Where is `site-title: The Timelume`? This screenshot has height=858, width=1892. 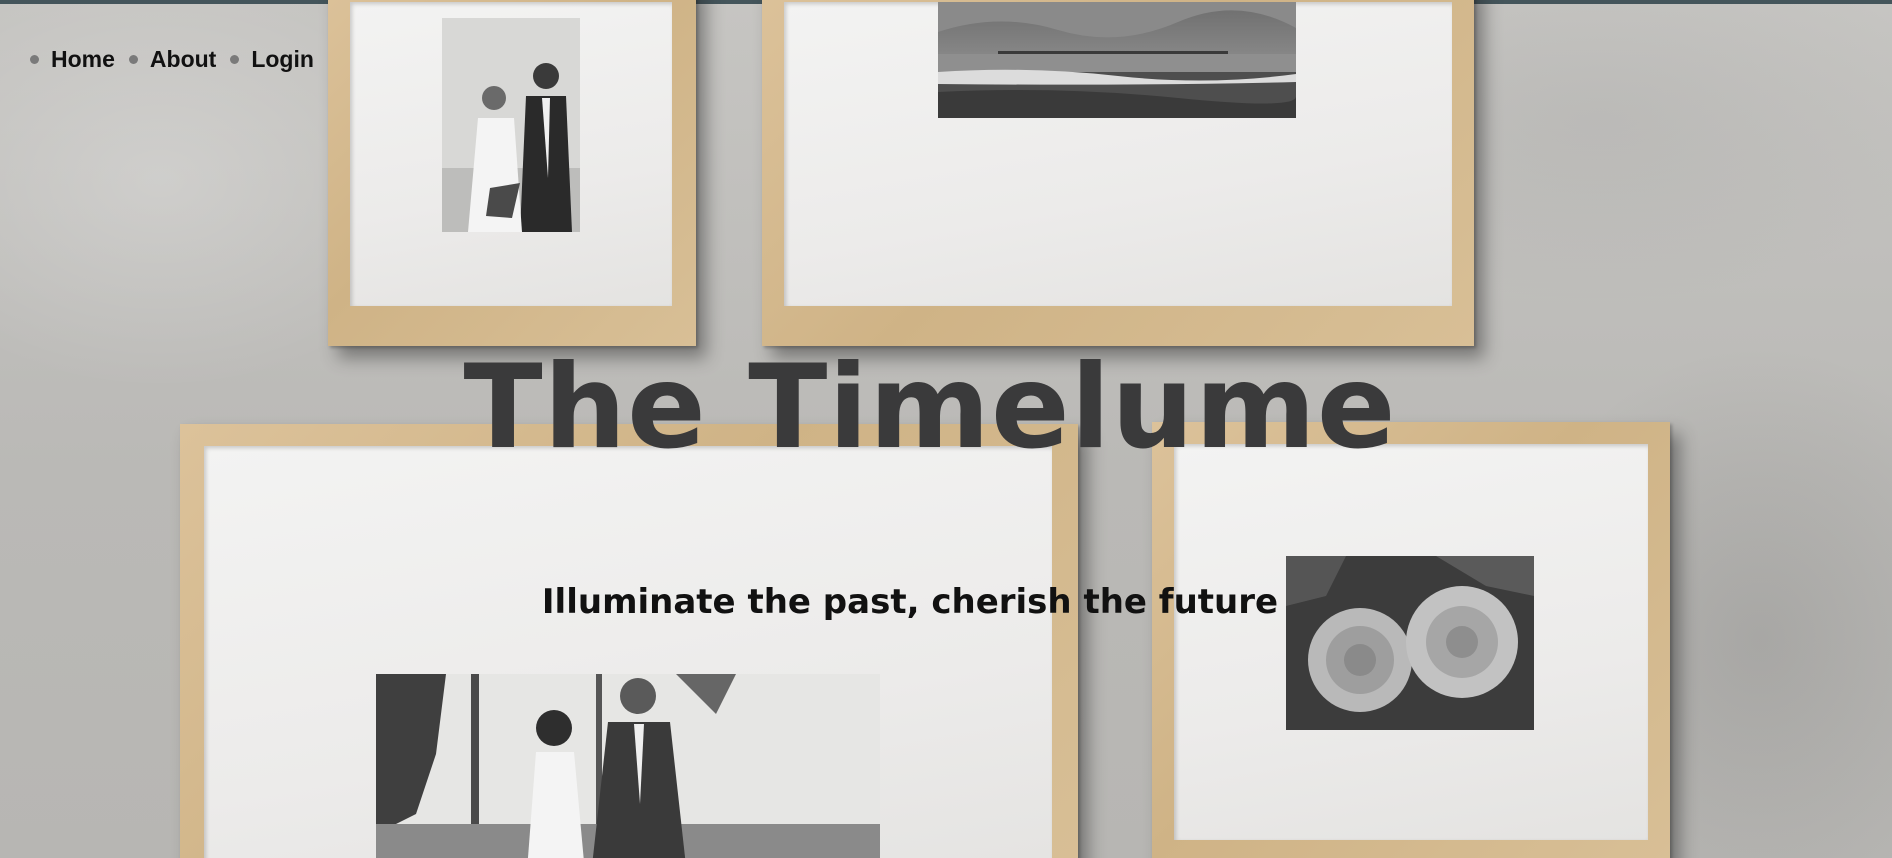 site-title: The Timelume is located at coordinates (930, 407).